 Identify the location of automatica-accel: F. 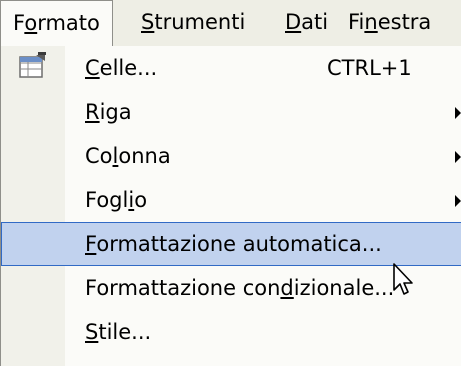
(91, 244).